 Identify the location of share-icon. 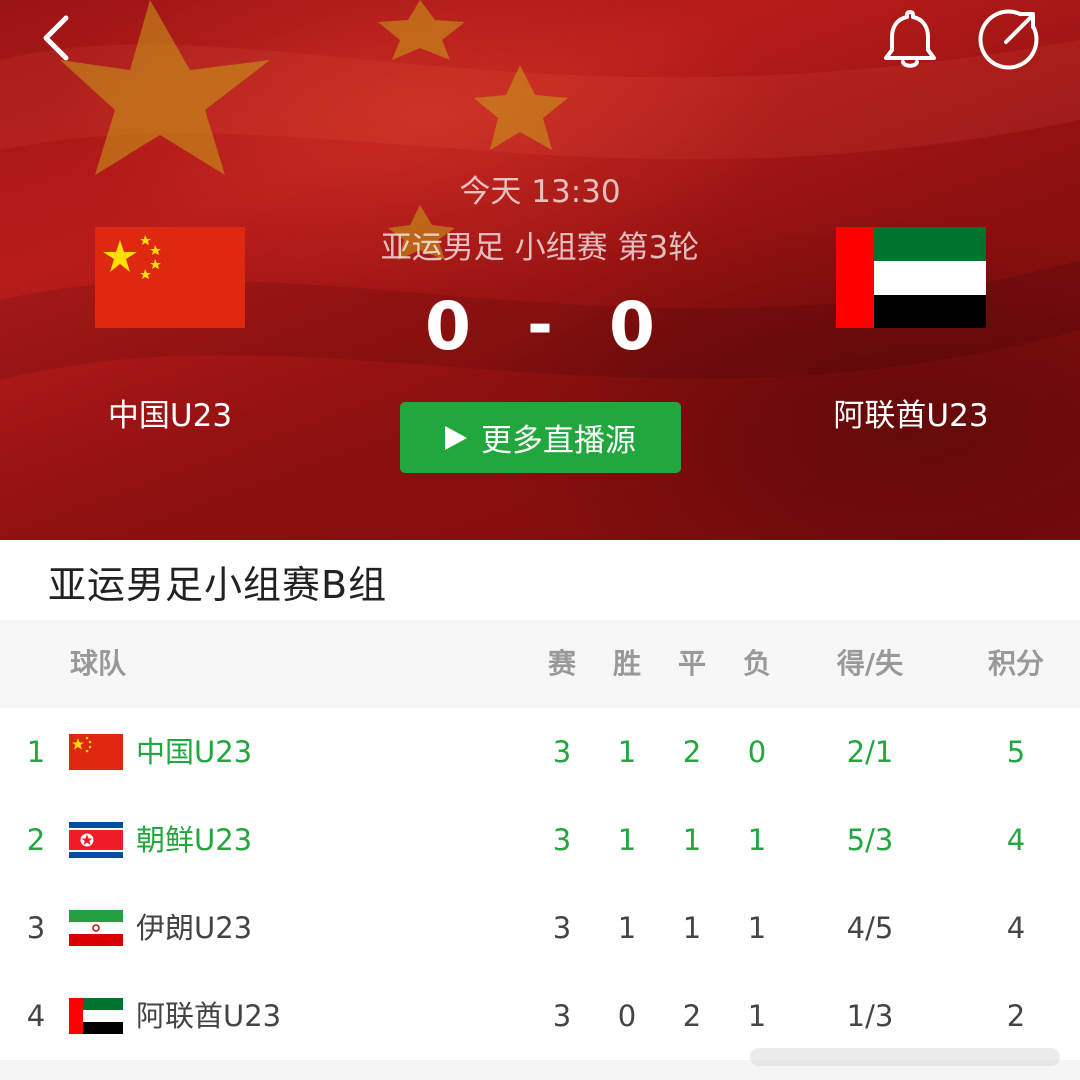
(1009, 39).